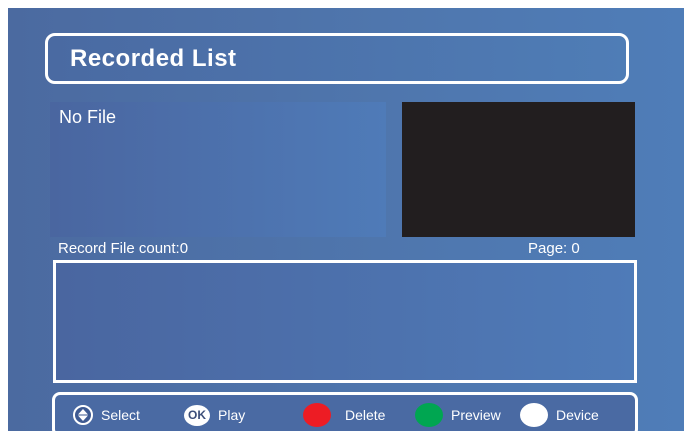 Image resolution: width=684 pixels, height=431 pixels. What do you see at coordinates (429, 415) in the screenshot?
I see `green-button-icon` at bounding box center [429, 415].